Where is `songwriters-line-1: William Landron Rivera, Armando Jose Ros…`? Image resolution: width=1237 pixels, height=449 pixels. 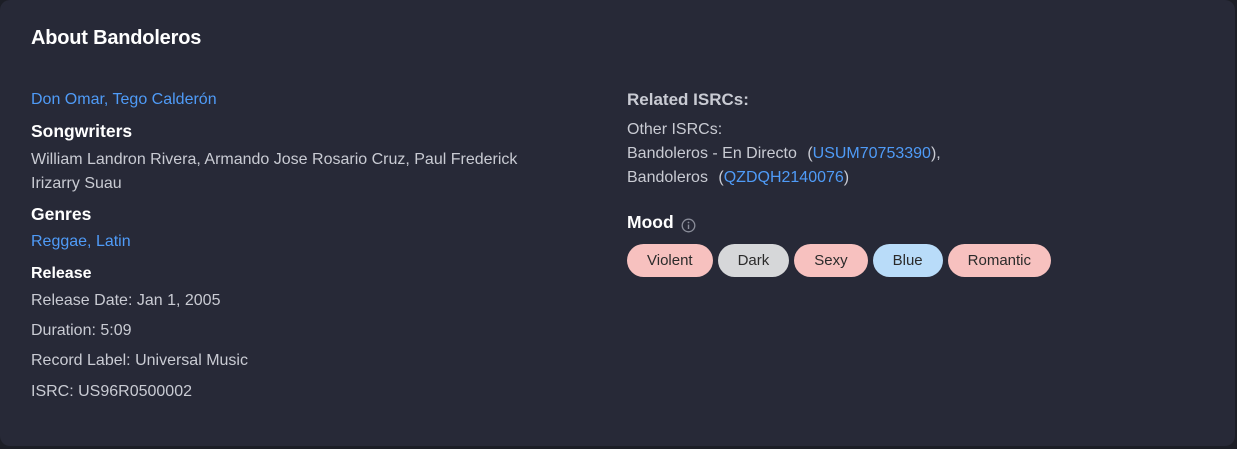 songwriters-line-1: William Landron Rivera, Armando Jose Ros… is located at coordinates (274, 159).